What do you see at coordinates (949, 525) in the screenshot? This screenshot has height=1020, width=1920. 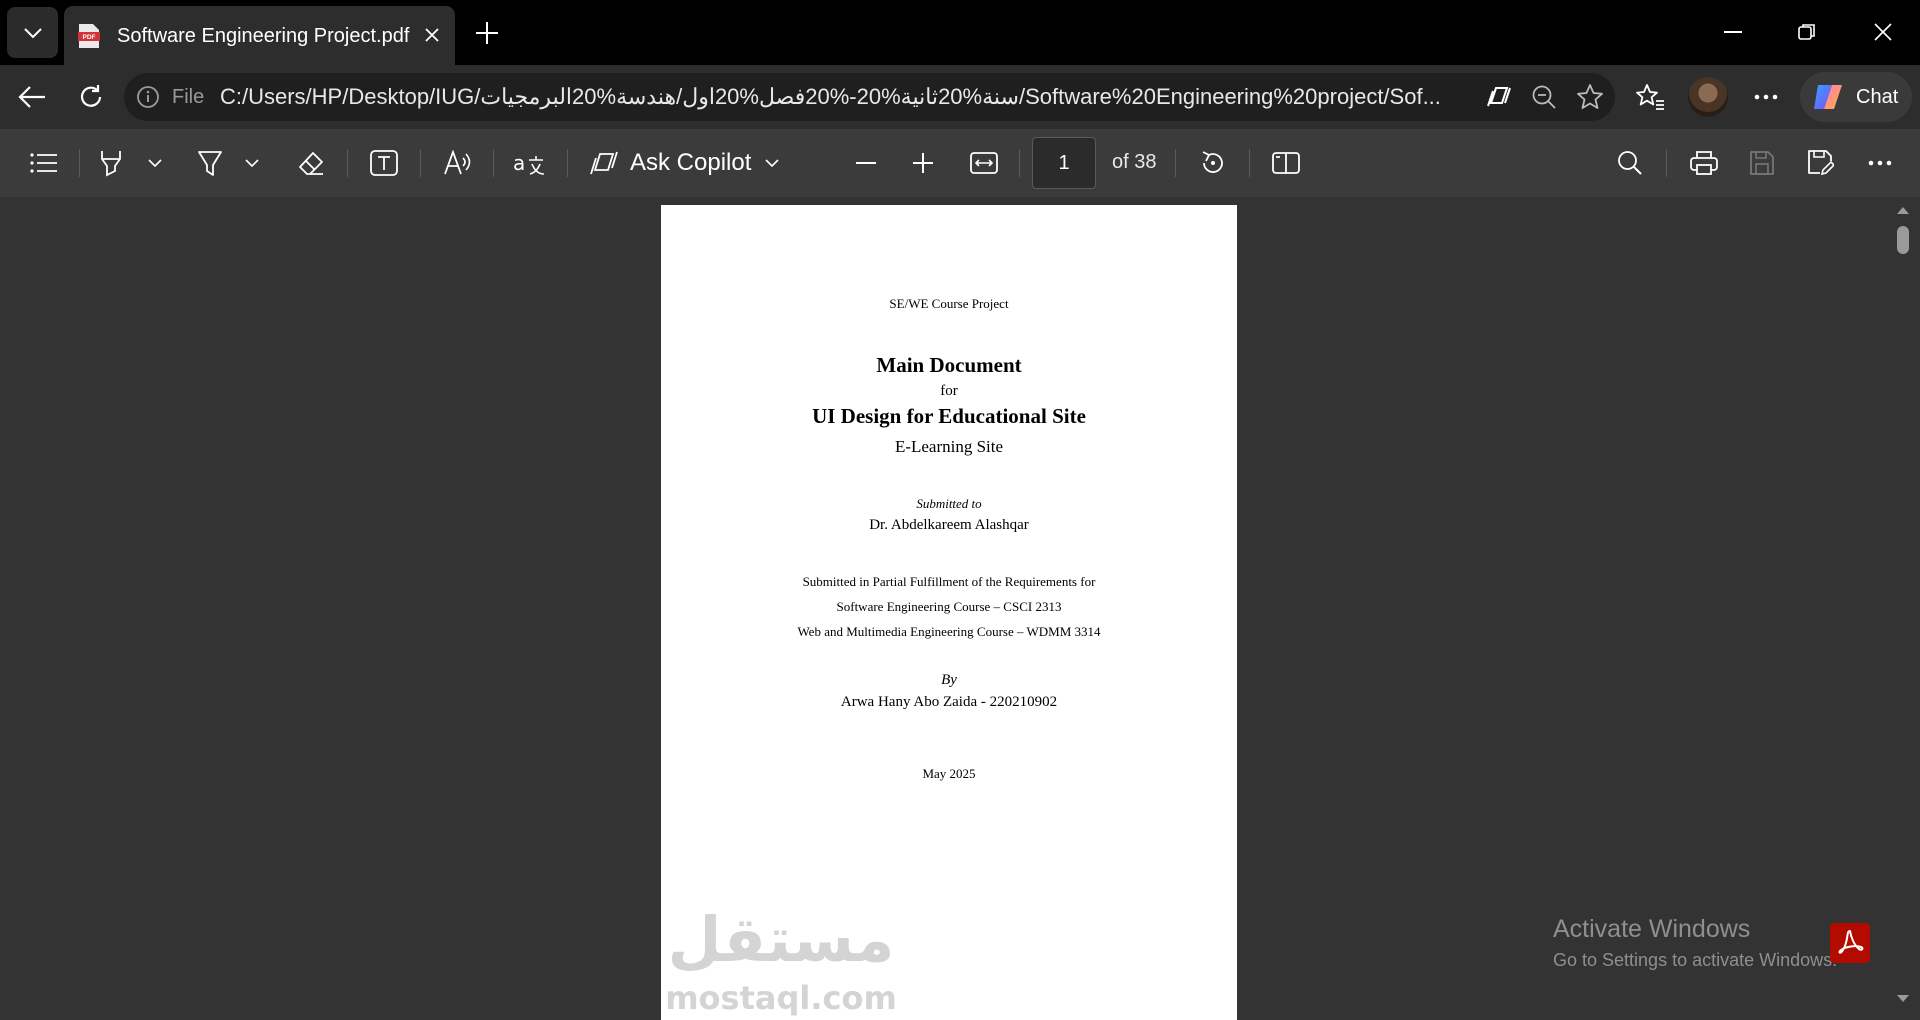 I see `submitted-to-name: Dr. Abdelkareem Alashqar` at bounding box center [949, 525].